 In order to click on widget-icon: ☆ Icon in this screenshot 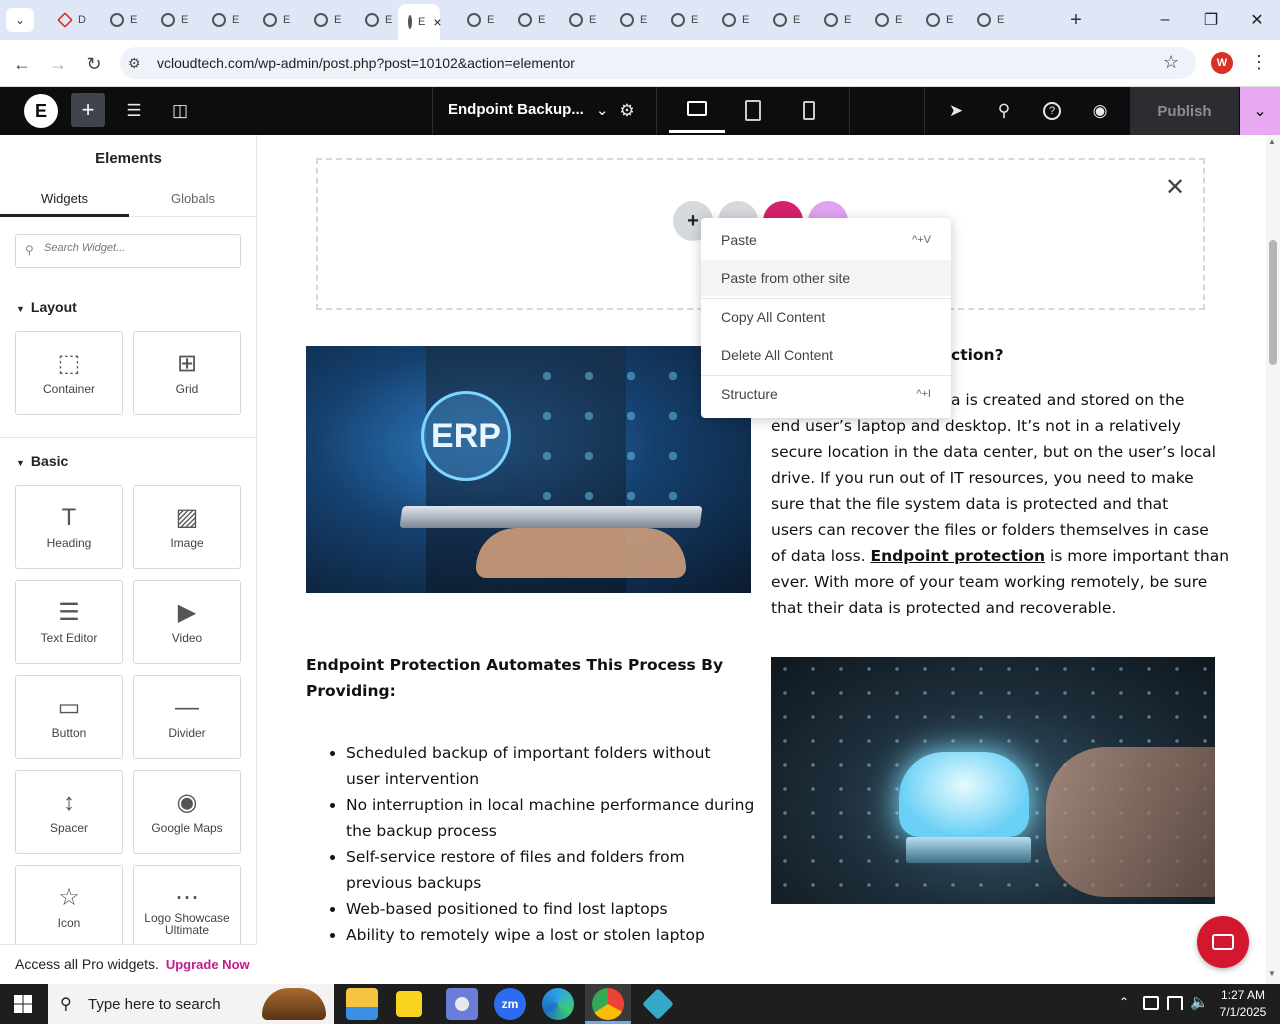, I will do `click(69, 907)`.